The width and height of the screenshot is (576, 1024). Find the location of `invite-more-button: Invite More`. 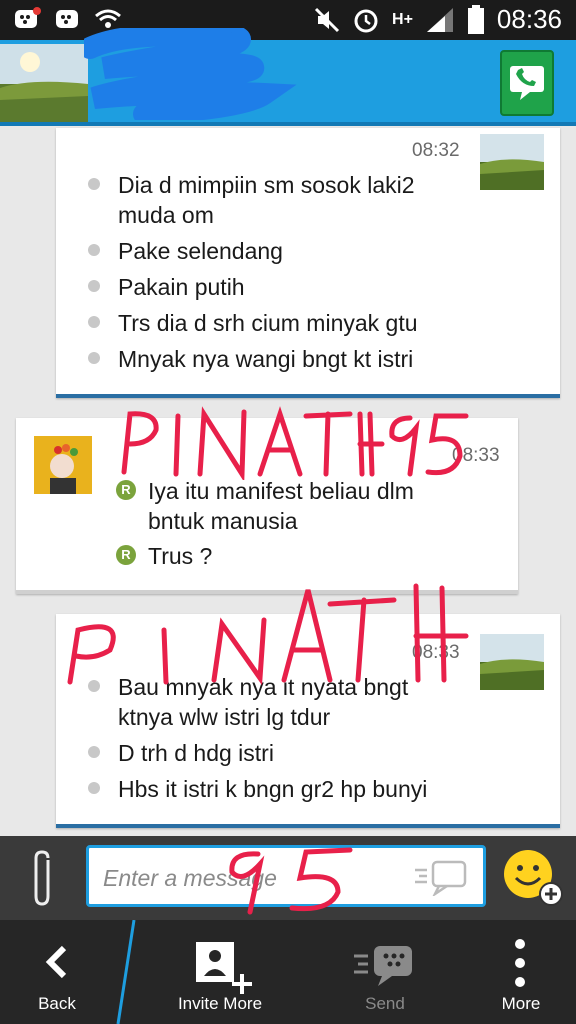

invite-more-button: Invite More is located at coordinates (220, 972).